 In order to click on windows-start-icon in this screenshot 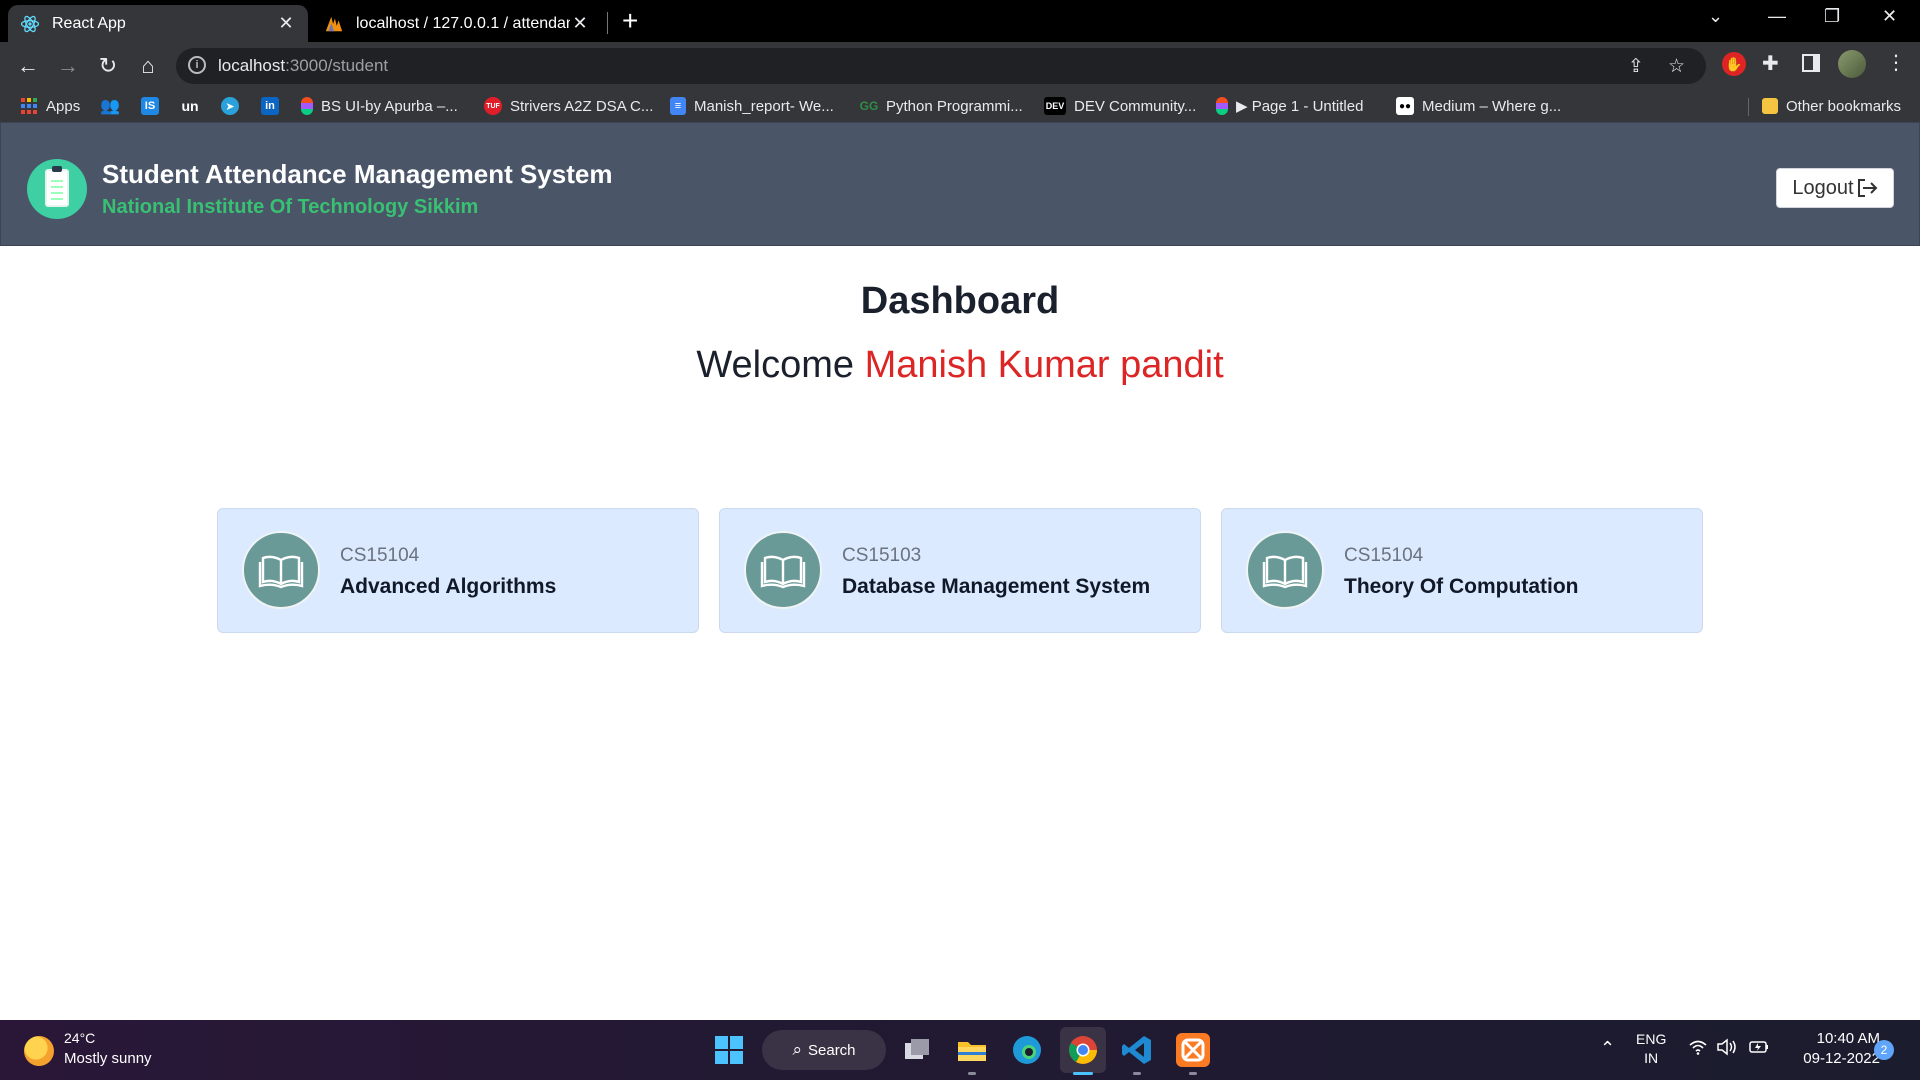, I will do `click(729, 1050)`.